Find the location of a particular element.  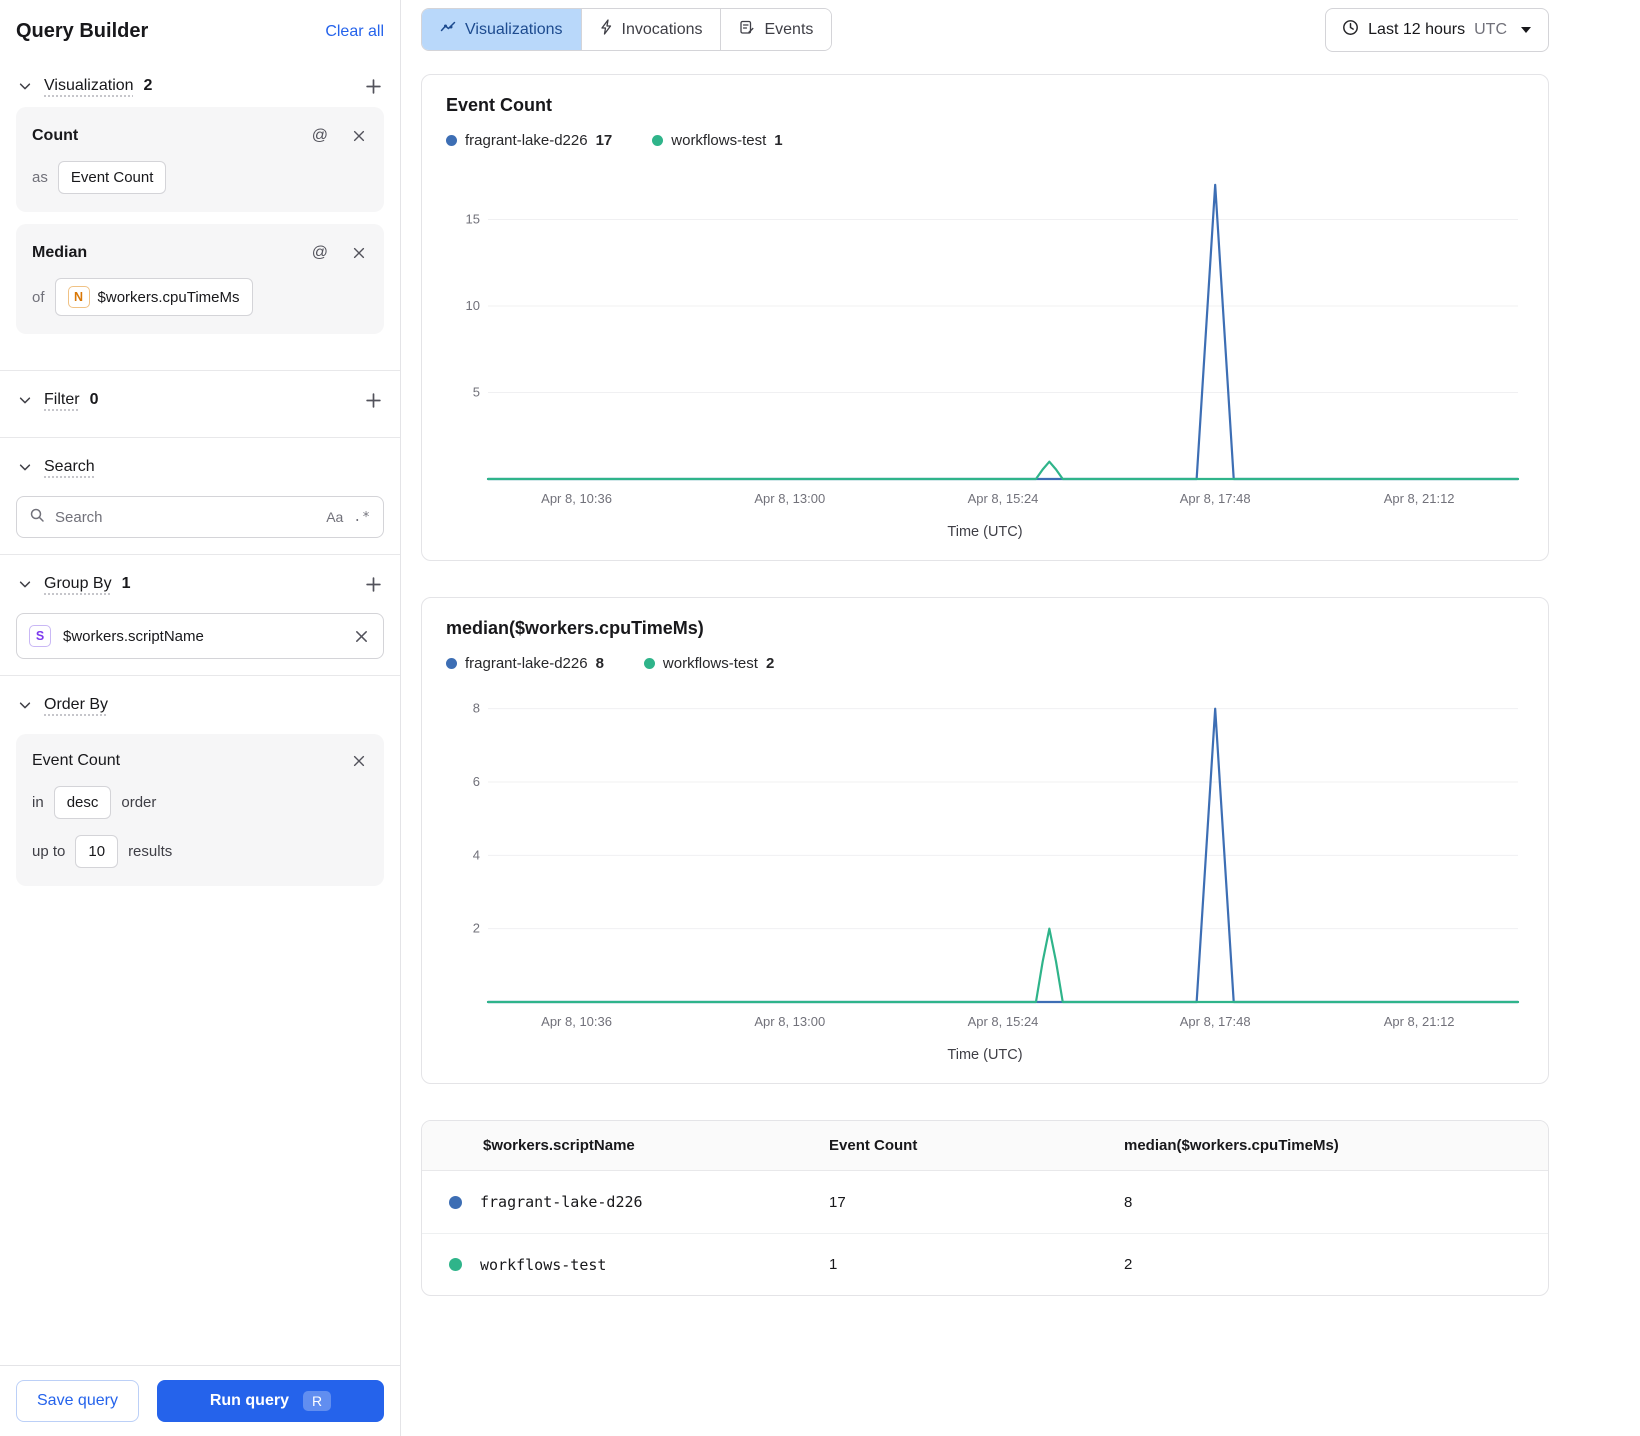

search-label: Search is located at coordinates (69, 466).